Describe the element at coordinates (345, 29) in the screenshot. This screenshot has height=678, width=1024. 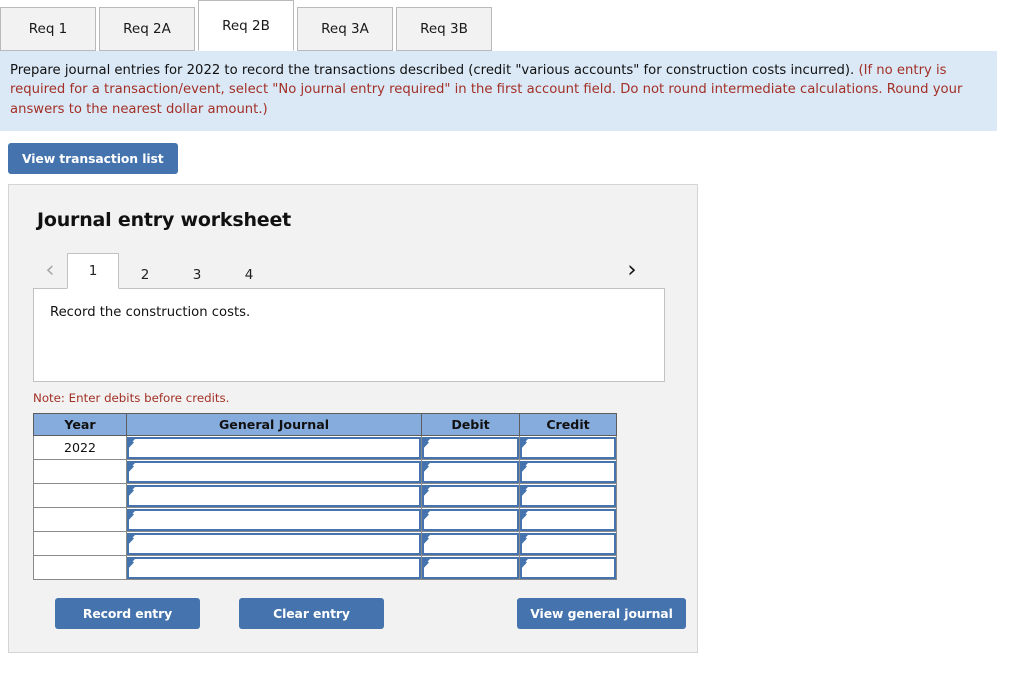
I see `req-tab-req-3a: Req 3A` at that location.